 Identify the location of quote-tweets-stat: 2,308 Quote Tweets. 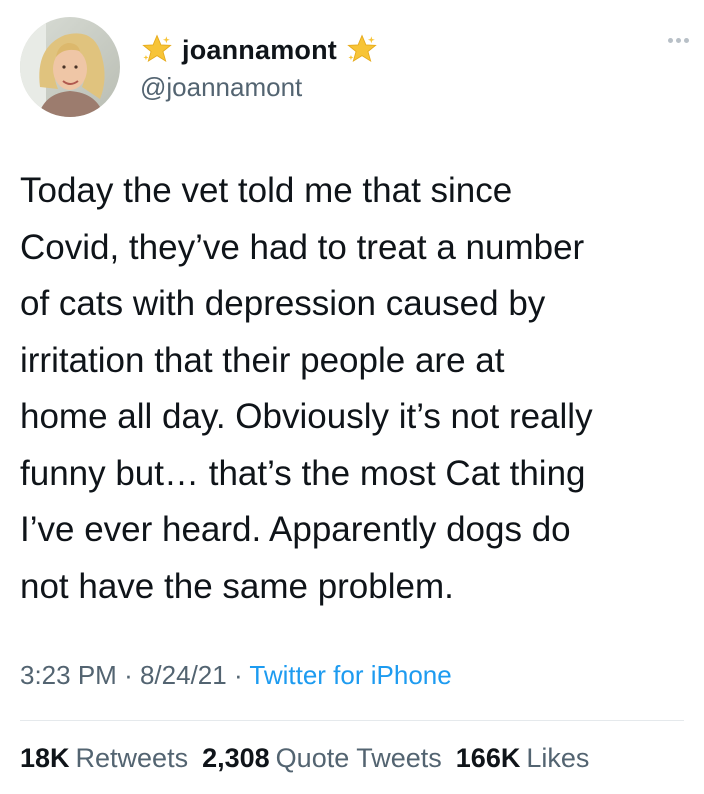
(322, 758).